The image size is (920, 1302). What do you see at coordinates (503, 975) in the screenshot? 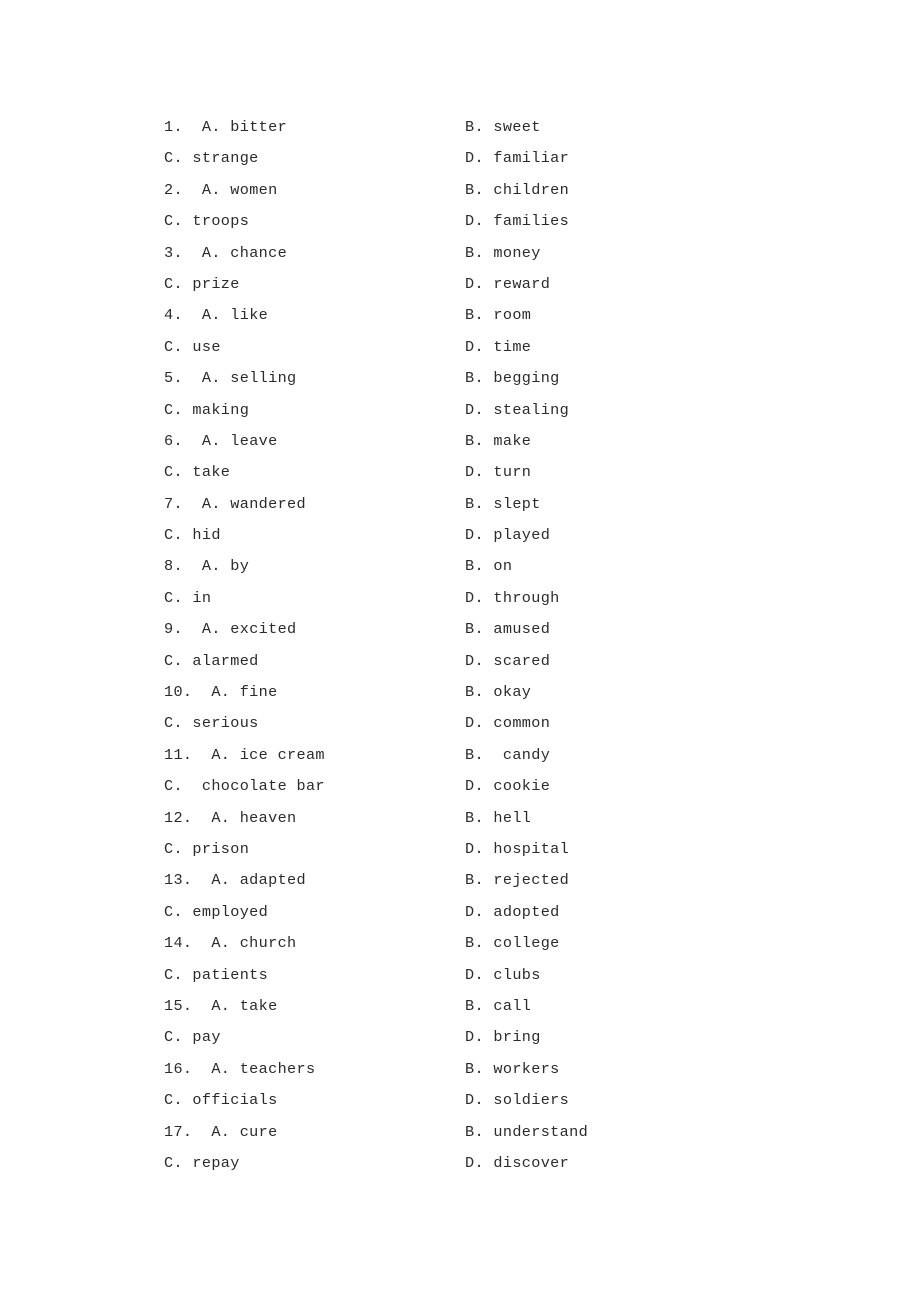
I see `option-d: D. clubs` at bounding box center [503, 975].